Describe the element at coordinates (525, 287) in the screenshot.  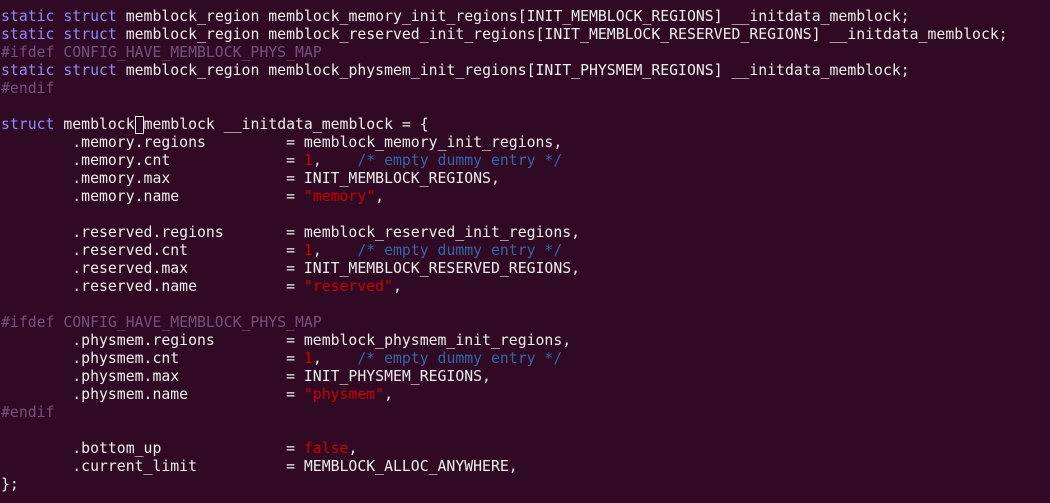
I see `code-line: .reserved.name = "reserved",` at that location.